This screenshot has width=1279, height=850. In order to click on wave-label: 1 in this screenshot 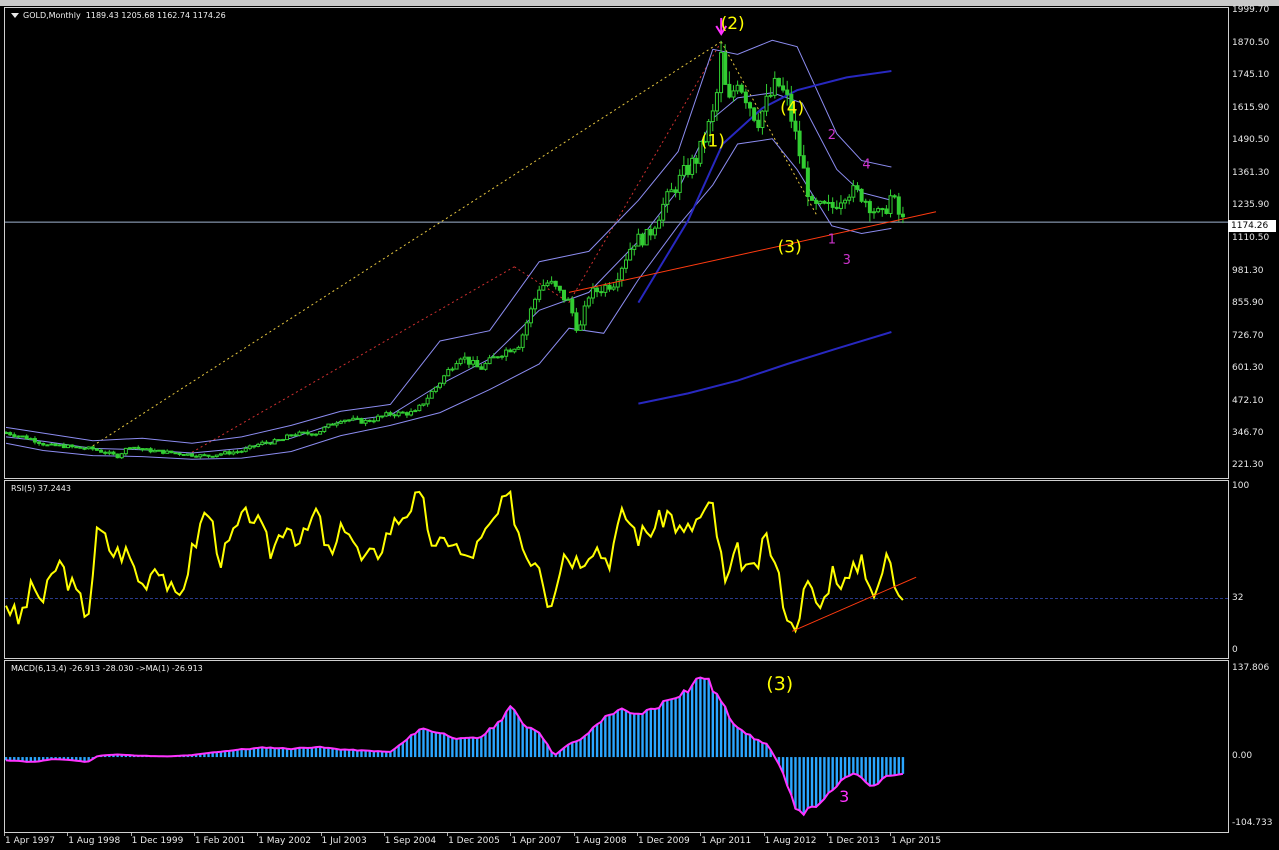, I will do `click(832, 240)`.